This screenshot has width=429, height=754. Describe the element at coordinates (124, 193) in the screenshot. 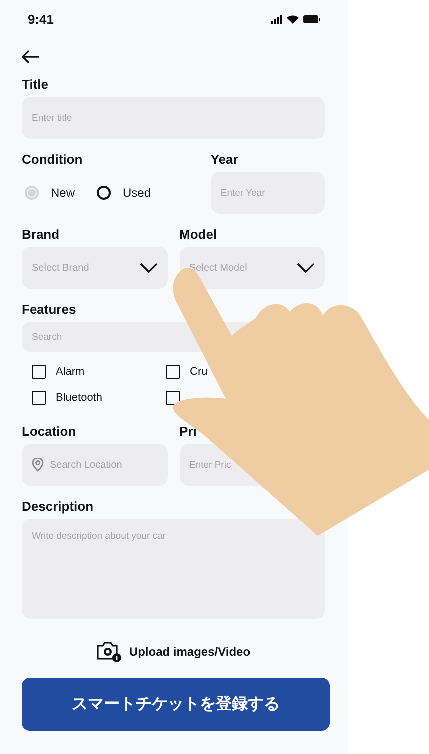

I see `radio-option: Used` at that location.